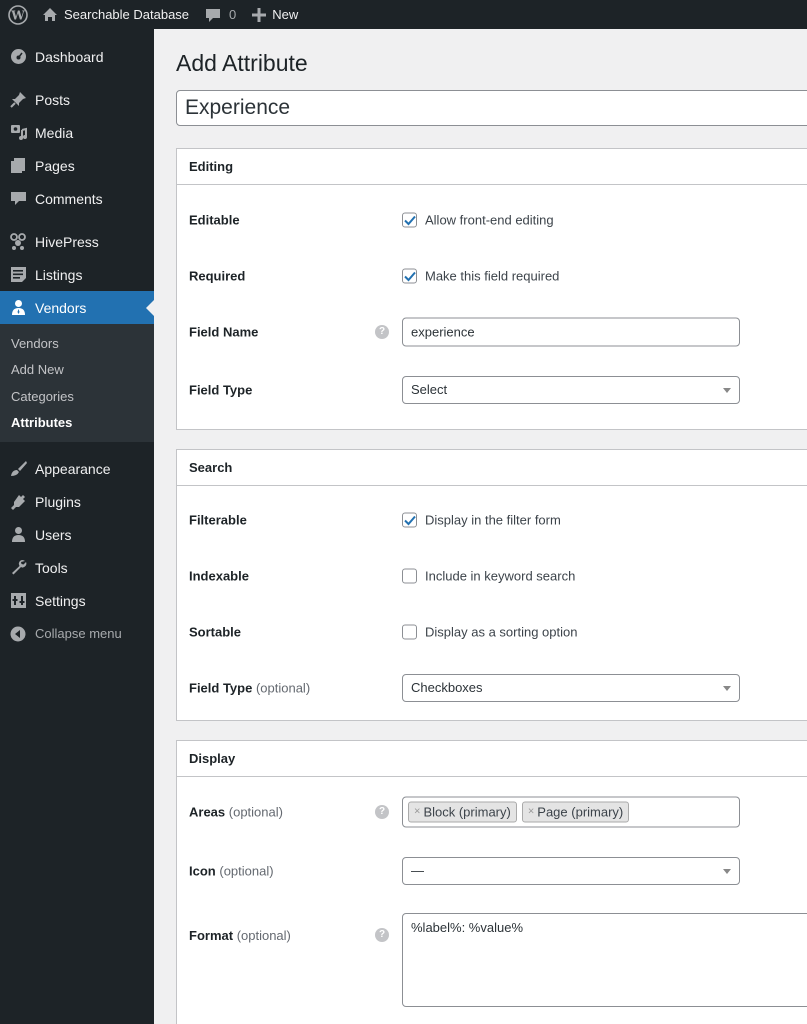 The width and height of the screenshot is (807, 1024). I want to click on sidebar-item-users: Users, so click(77, 534).